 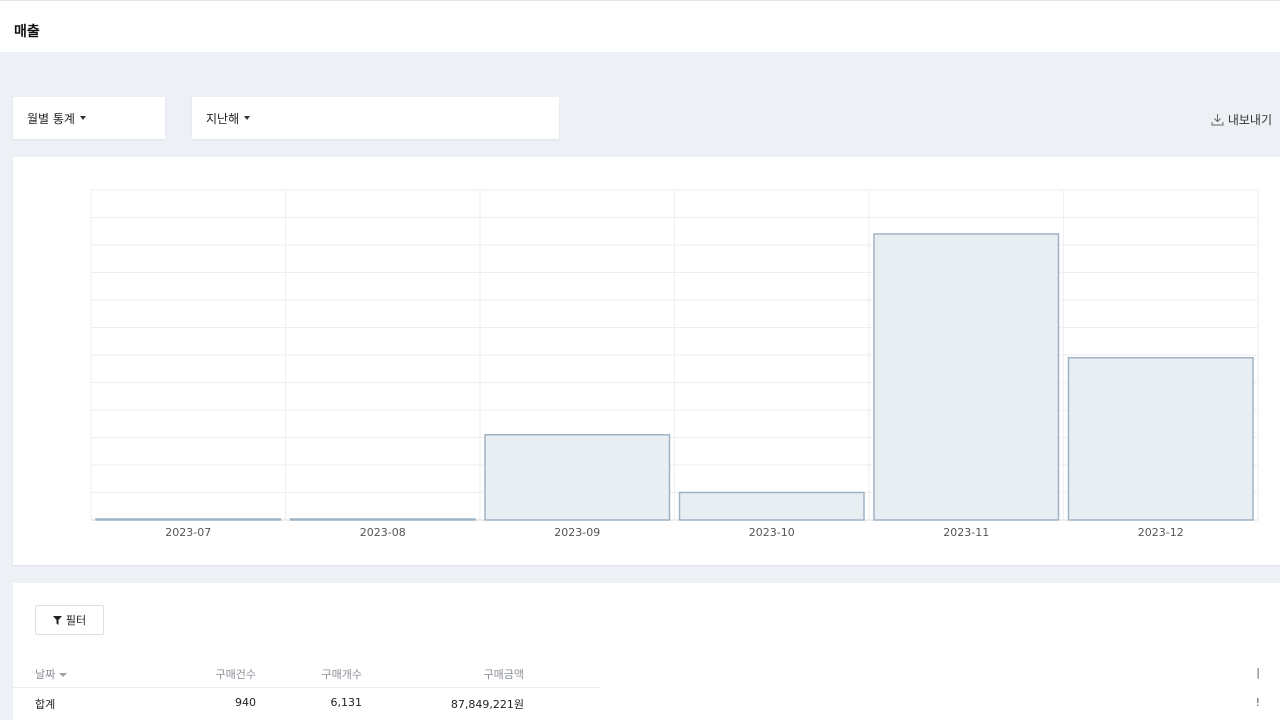 What do you see at coordinates (245, 702) in the screenshot?
I see `summary-orders: 940` at bounding box center [245, 702].